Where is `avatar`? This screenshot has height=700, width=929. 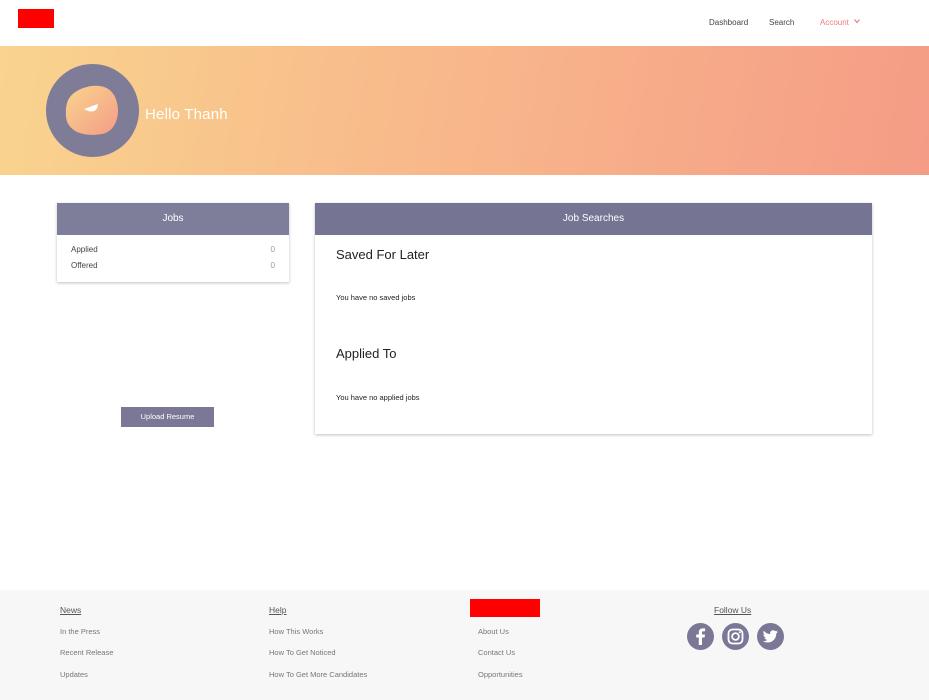
avatar is located at coordinates (92, 110).